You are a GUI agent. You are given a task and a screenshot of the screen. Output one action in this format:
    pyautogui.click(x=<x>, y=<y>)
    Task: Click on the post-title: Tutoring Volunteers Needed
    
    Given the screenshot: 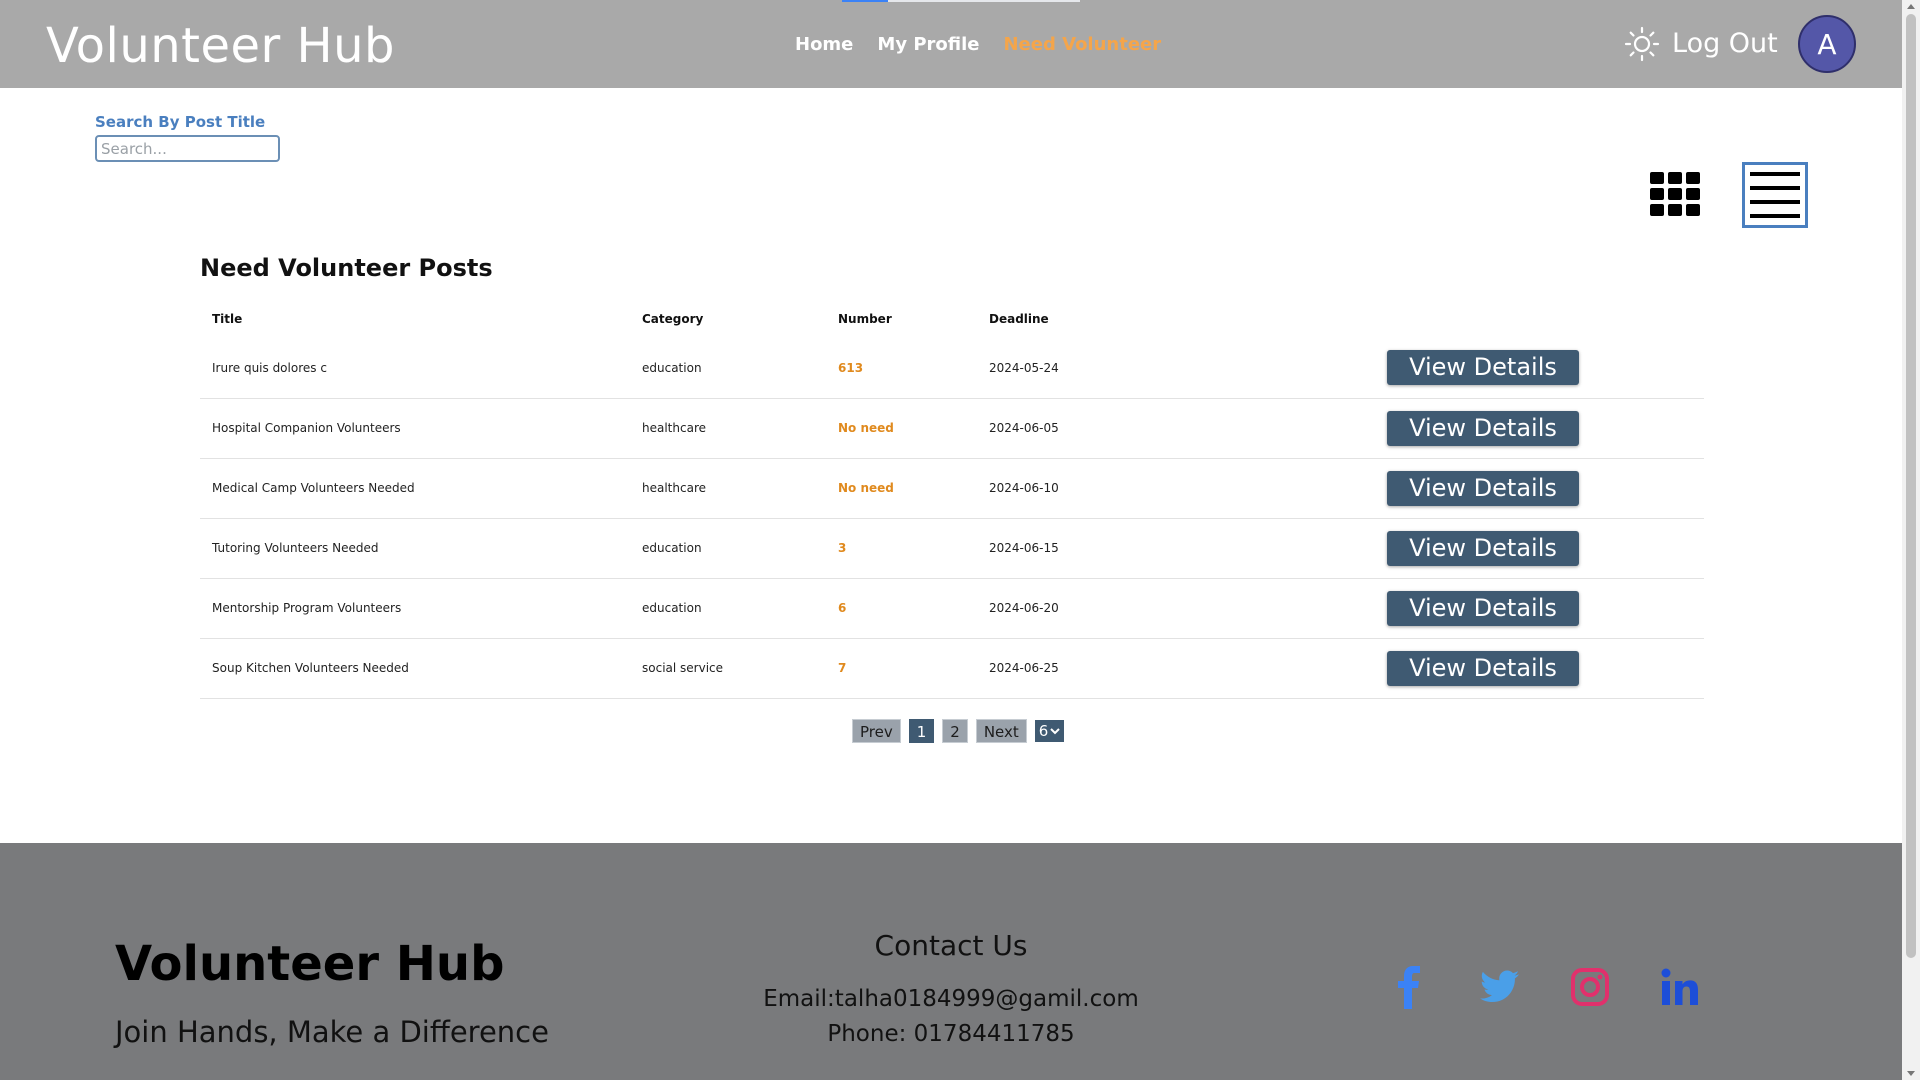 What is the action you would take?
    pyautogui.click(x=415, y=548)
    